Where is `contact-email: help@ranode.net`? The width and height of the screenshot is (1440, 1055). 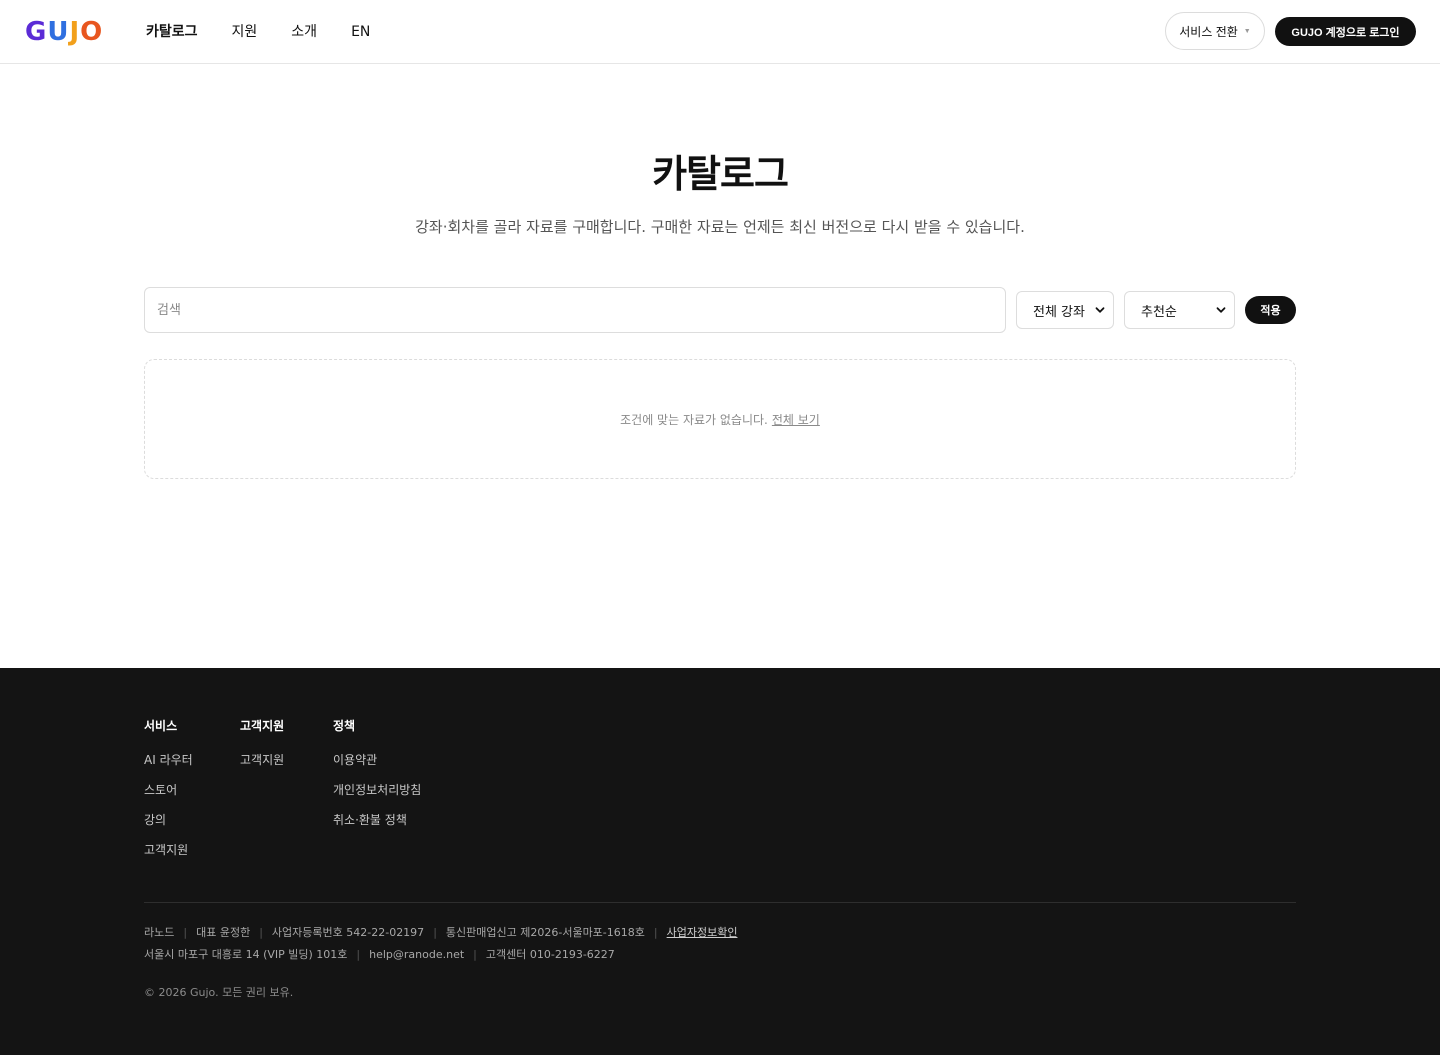
contact-email: help@ranode.net is located at coordinates (417, 954).